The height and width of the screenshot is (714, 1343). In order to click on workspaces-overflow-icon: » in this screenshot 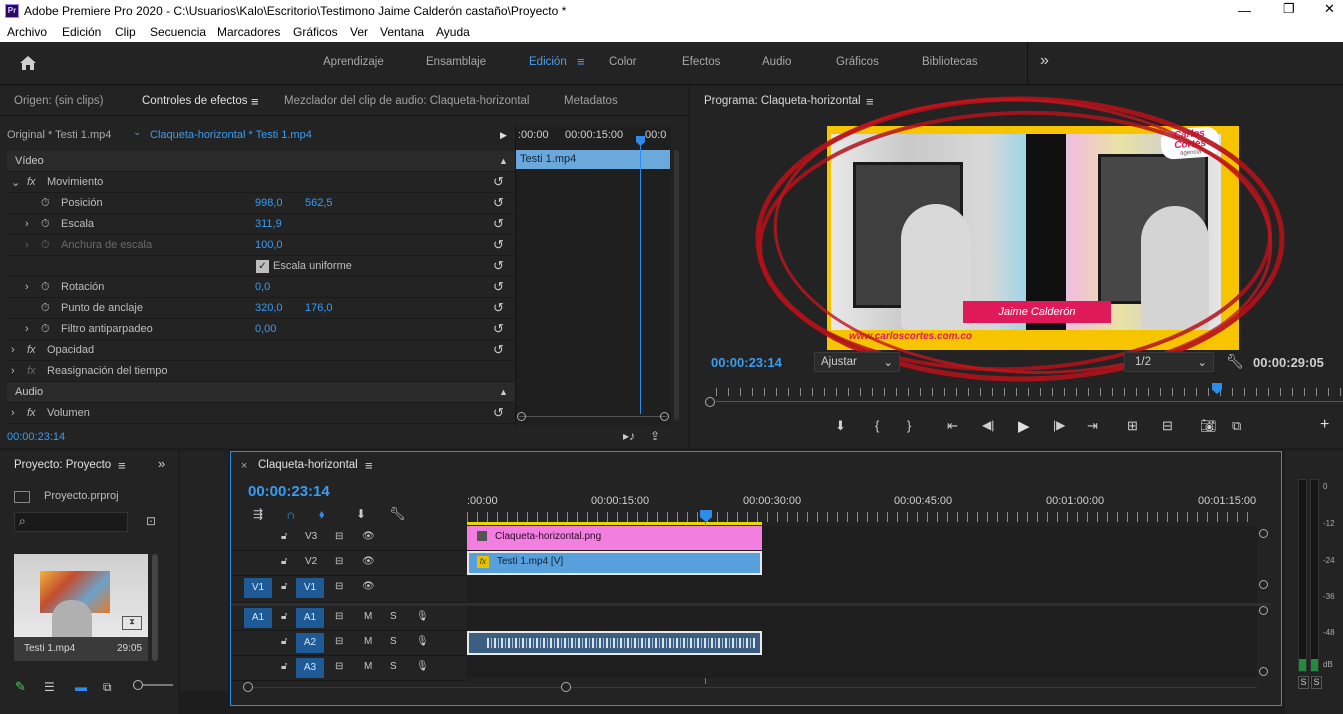, I will do `click(1044, 61)`.